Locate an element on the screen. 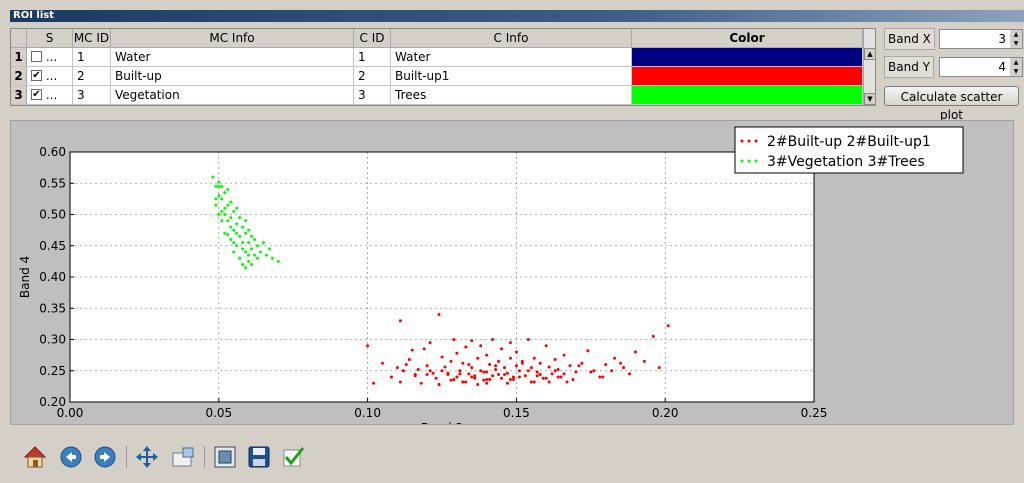 The width and height of the screenshot is (1024, 483). column-header-mc-id: MC ID is located at coordinates (92, 38).